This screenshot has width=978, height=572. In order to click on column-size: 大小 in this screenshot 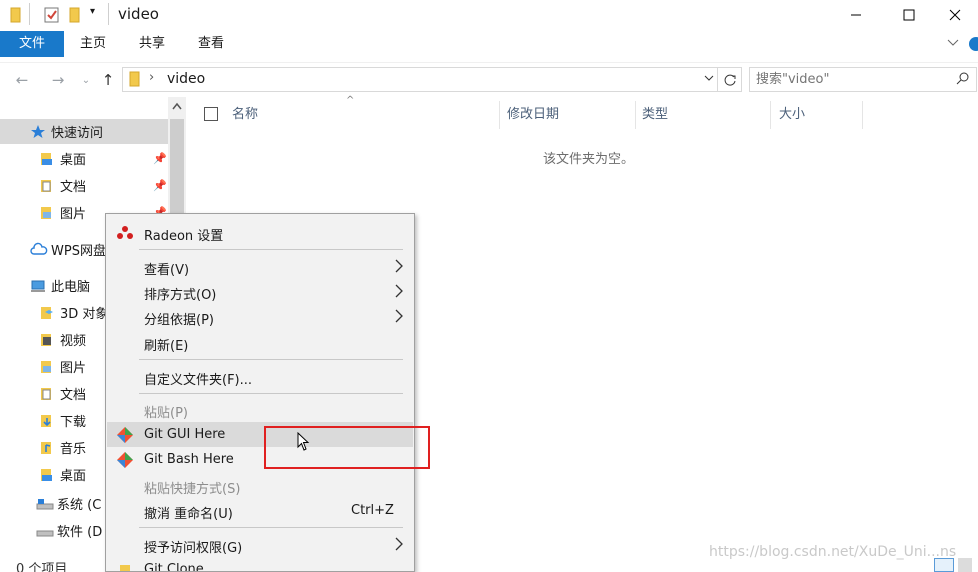, I will do `click(792, 115)`.